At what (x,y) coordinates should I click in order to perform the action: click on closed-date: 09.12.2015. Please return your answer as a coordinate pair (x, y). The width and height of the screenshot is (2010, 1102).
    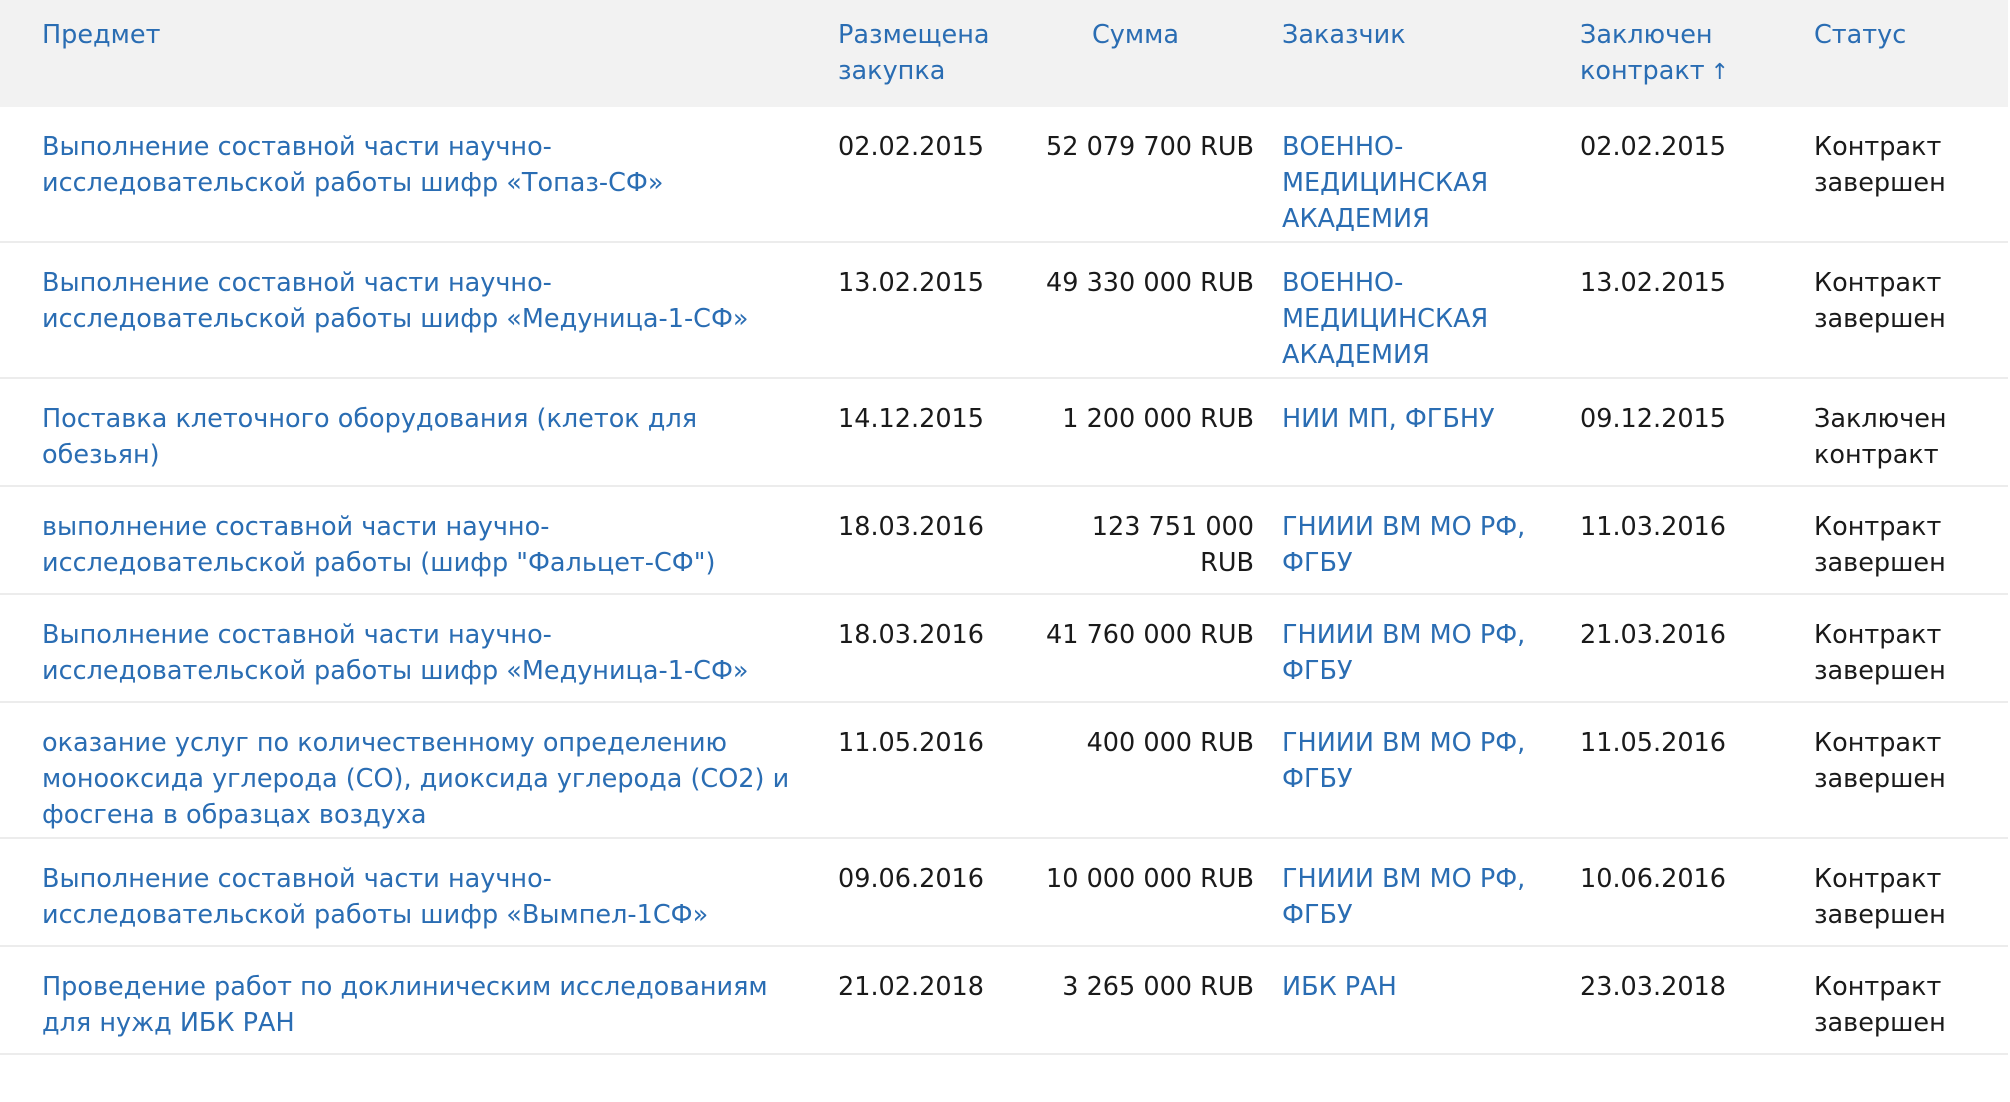
    Looking at the image, I should click on (1653, 419).